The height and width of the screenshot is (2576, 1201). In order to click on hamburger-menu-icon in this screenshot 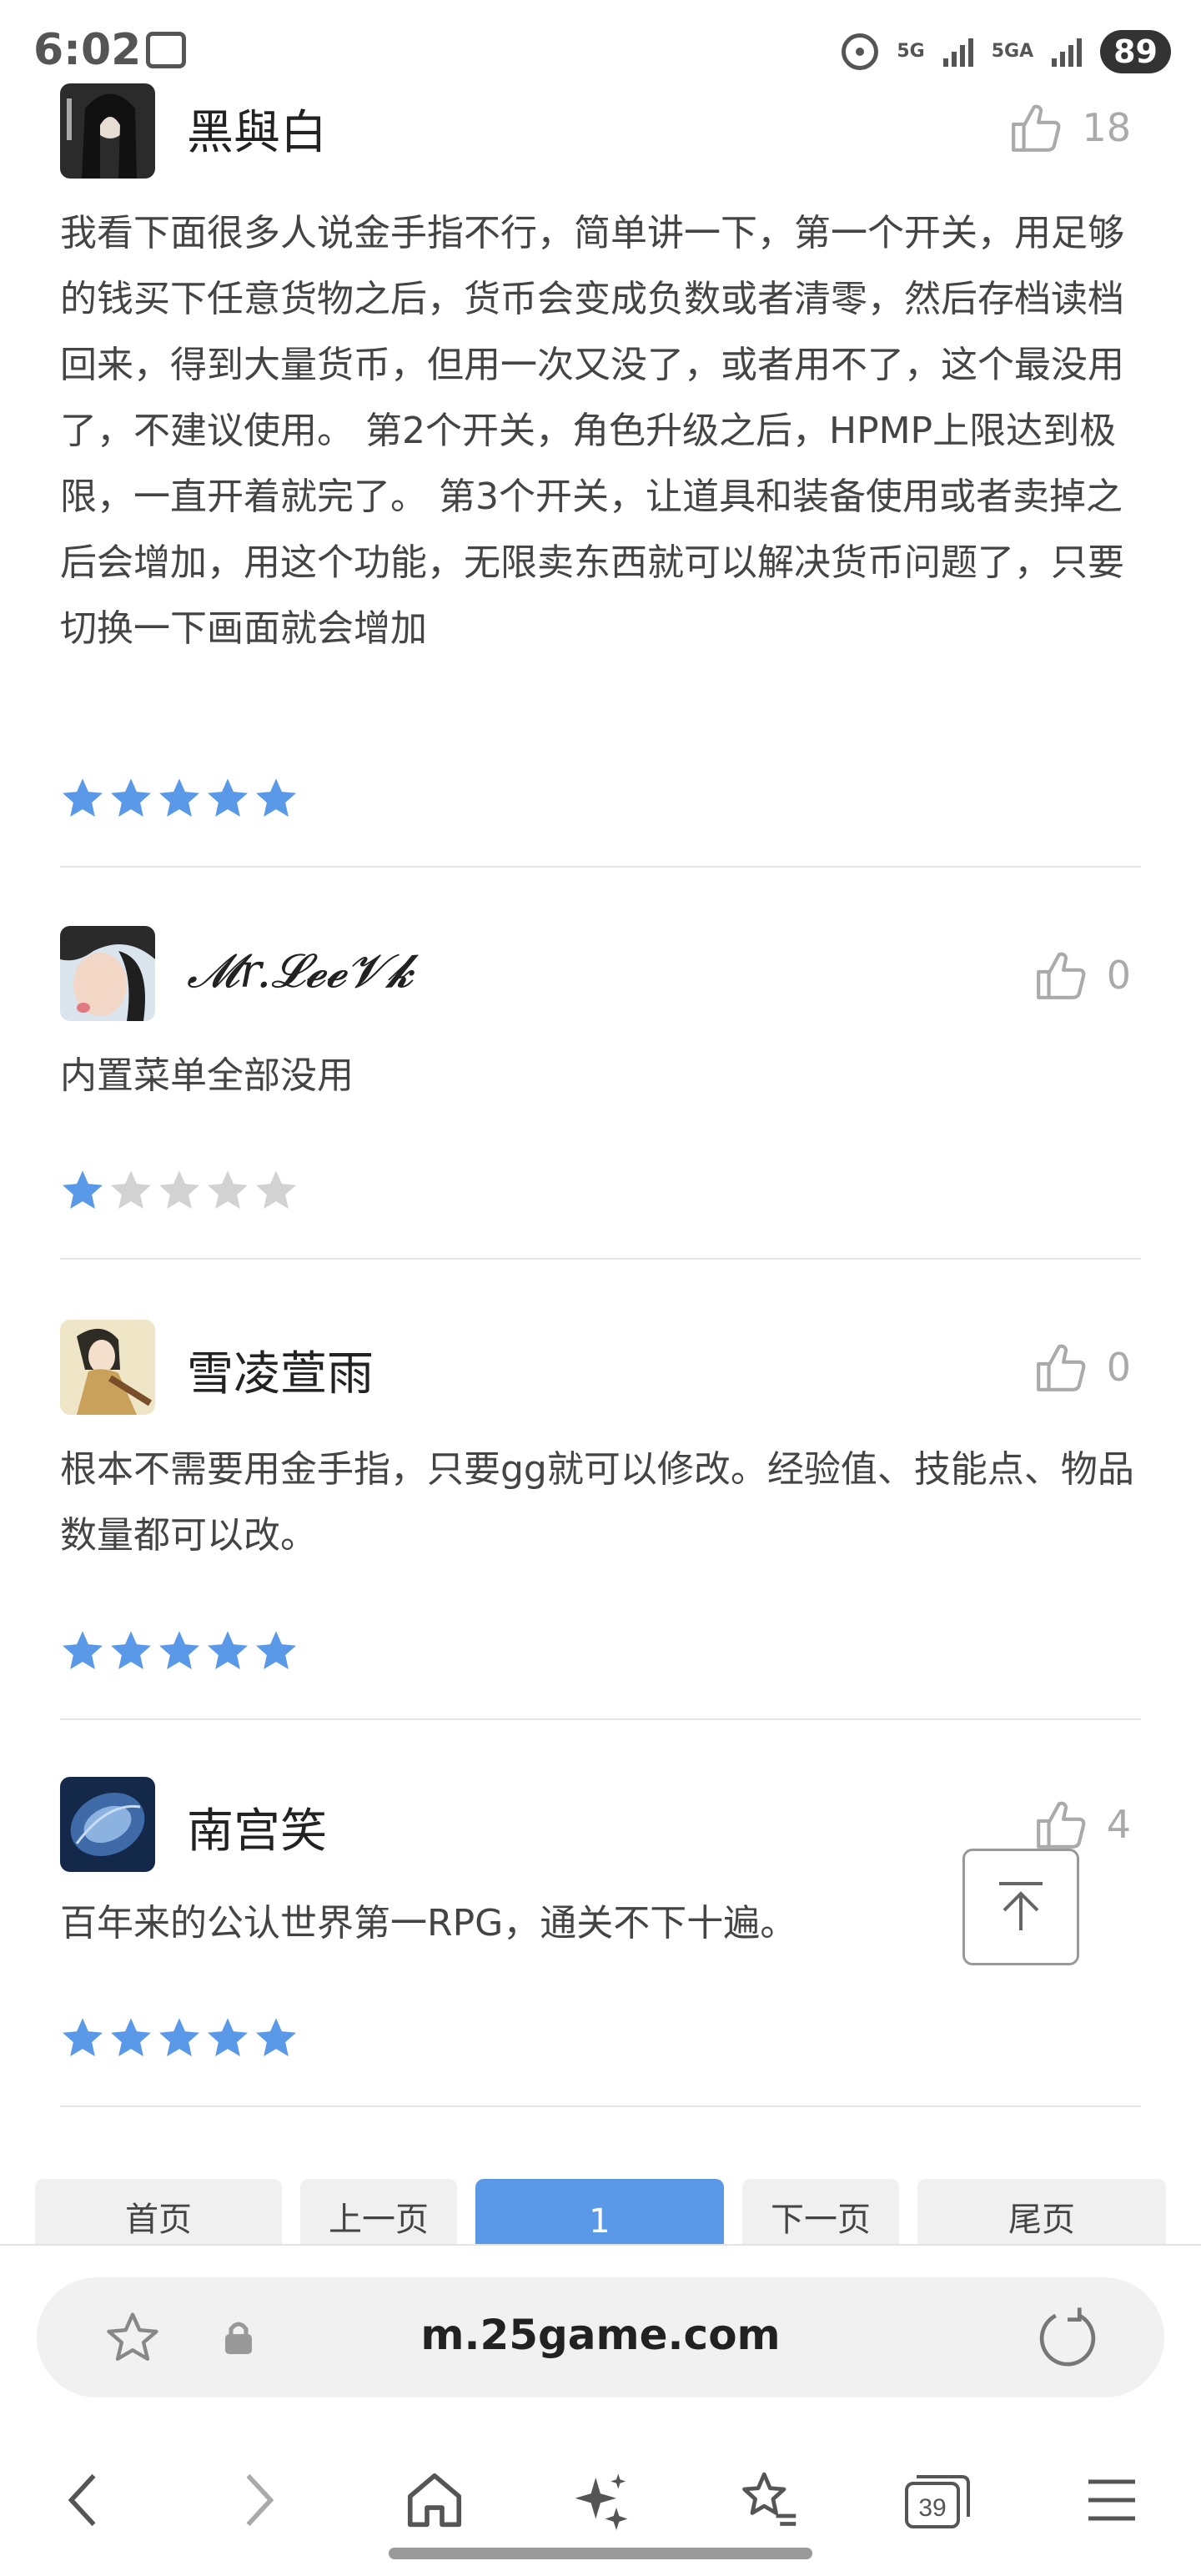, I will do `click(1112, 2500)`.